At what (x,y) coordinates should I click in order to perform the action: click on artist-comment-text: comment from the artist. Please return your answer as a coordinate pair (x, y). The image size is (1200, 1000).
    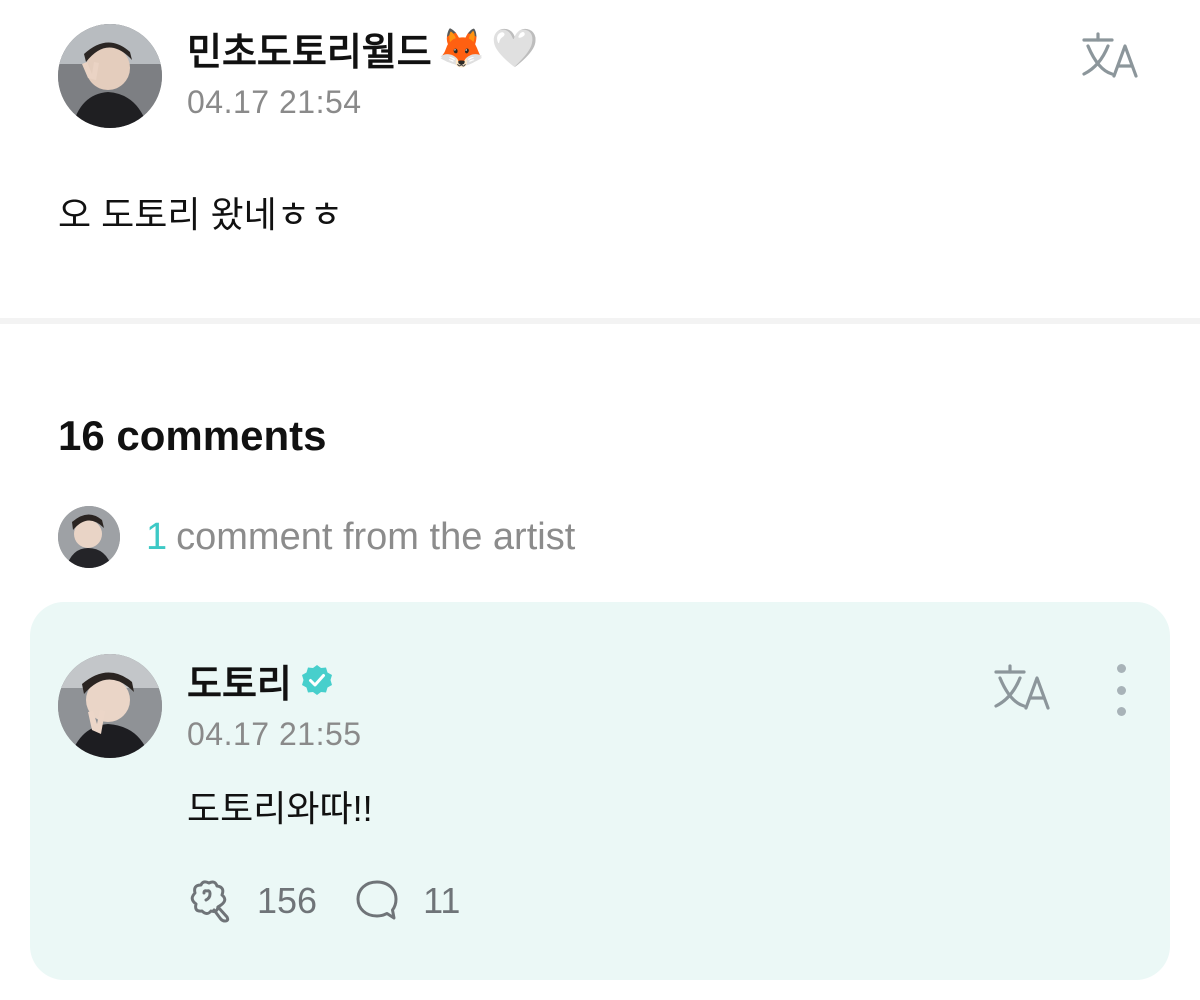
    Looking at the image, I should click on (376, 536).